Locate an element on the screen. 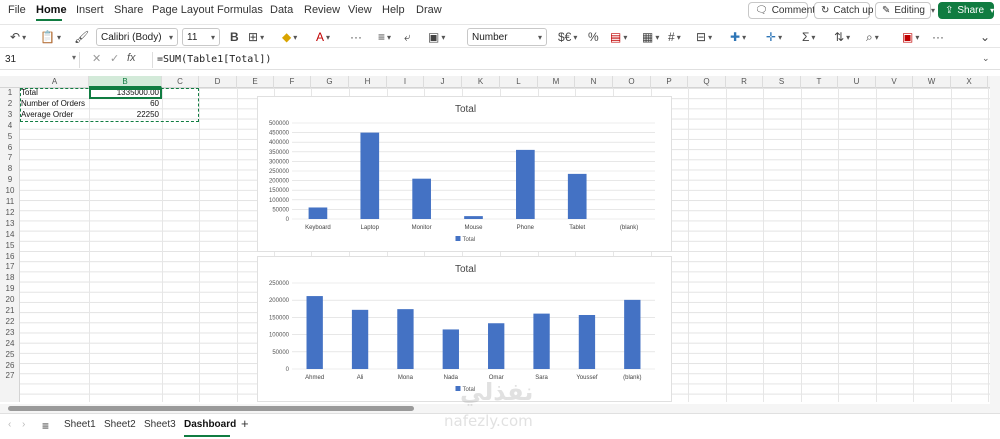 This screenshot has width=1000, height=439. menu-formulas: Formulas is located at coordinates (240, 10).